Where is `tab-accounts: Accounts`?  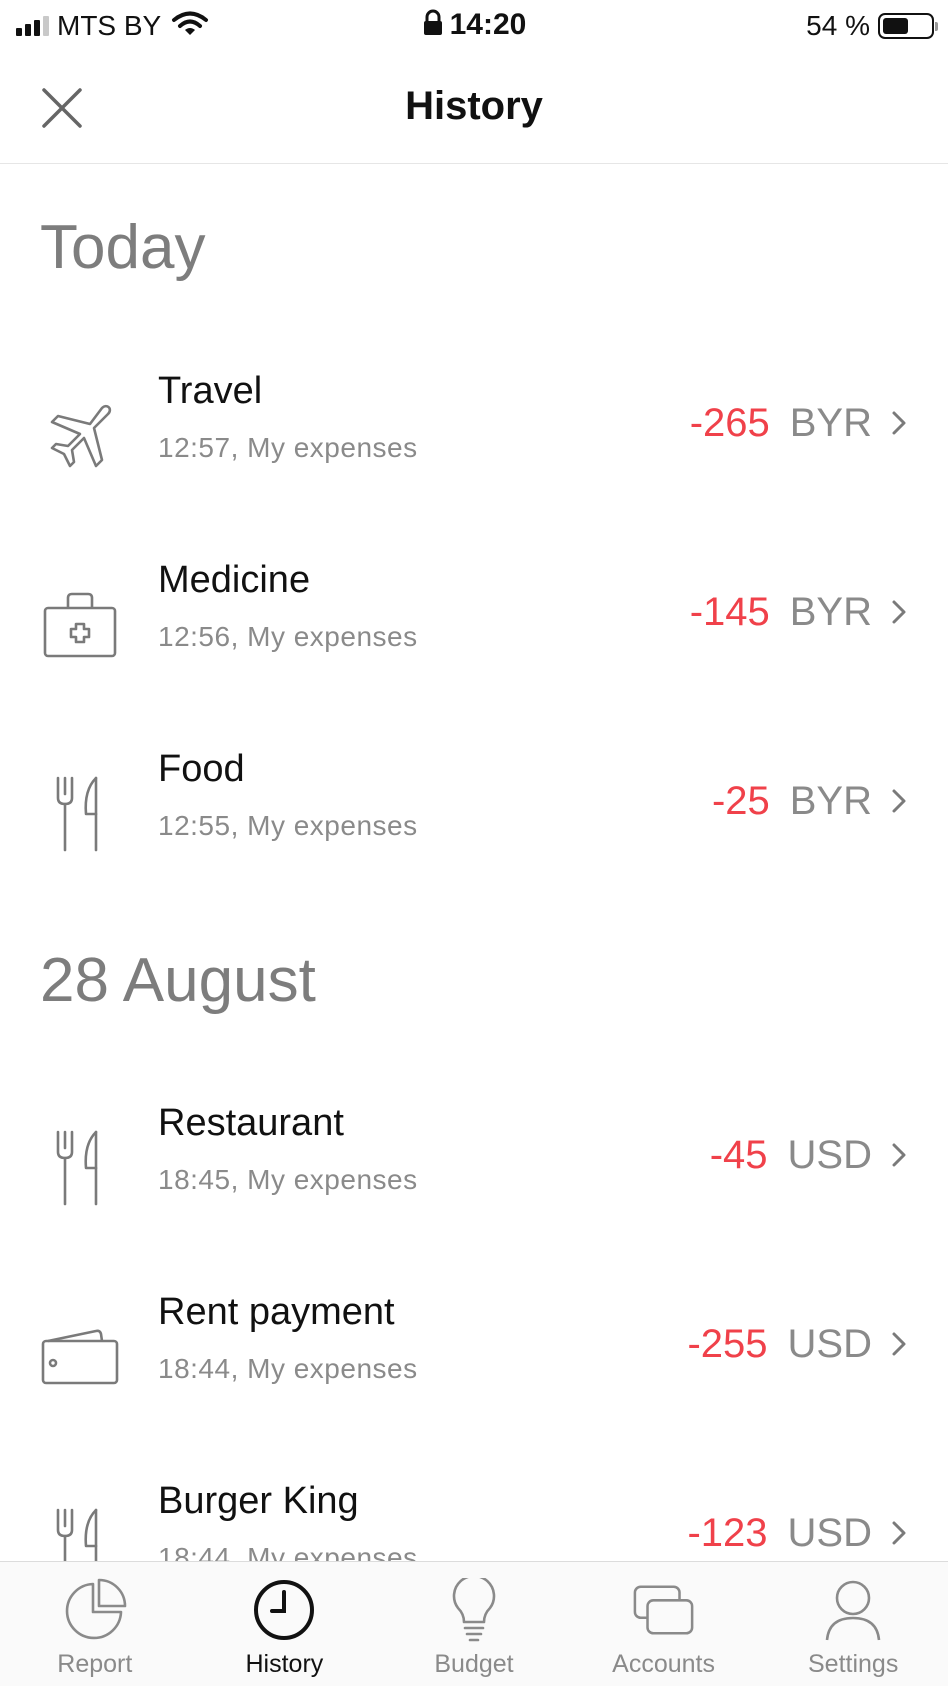
tab-accounts: Accounts is located at coordinates (664, 1624).